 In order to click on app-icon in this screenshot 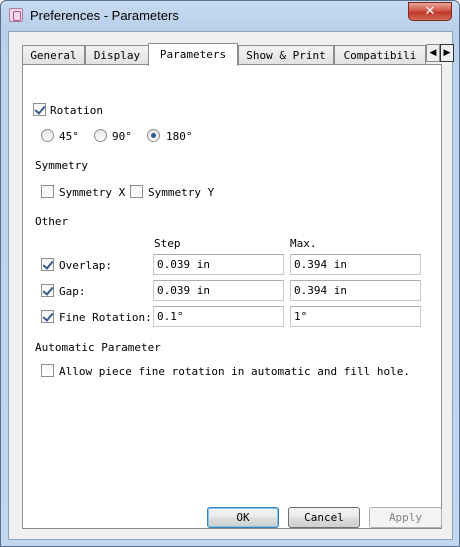, I will do `click(16, 15)`.